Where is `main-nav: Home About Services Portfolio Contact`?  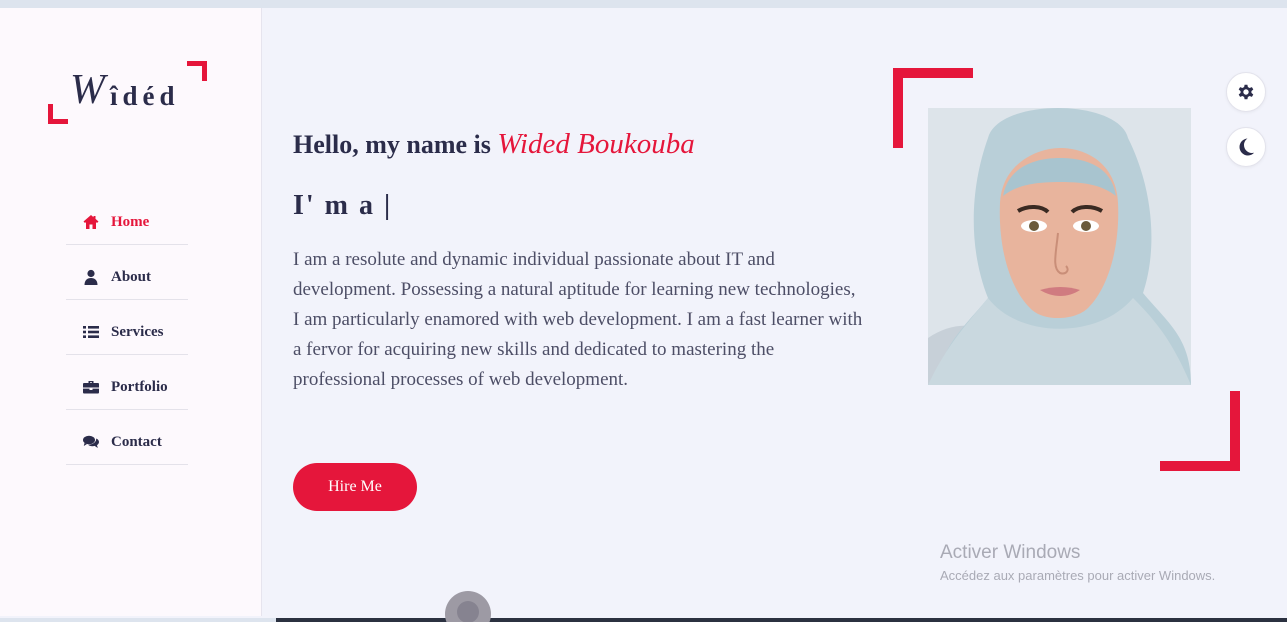
main-nav: Home About Services Portfolio Contact is located at coordinates (127, 337).